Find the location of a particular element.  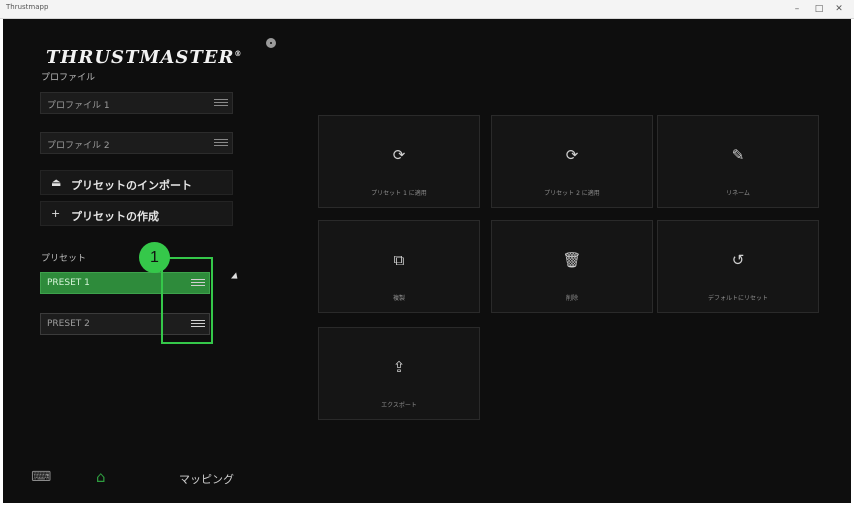

close-button: ✕ is located at coordinates (839, 9).